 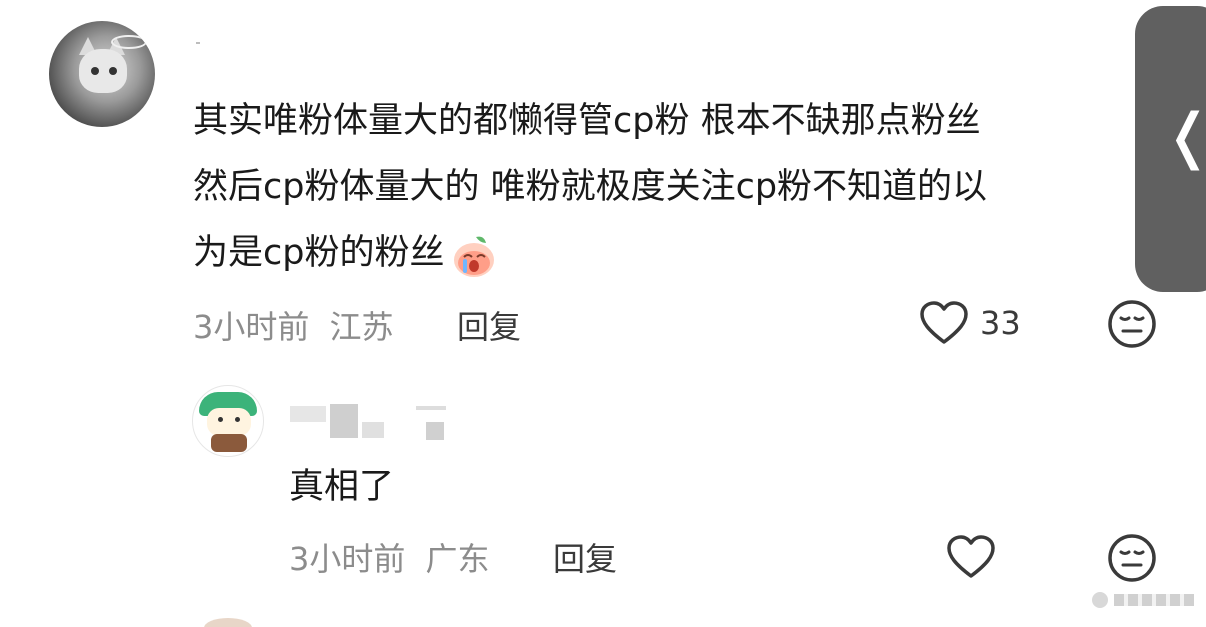 What do you see at coordinates (370, 421) in the screenshot?
I see `username-redacted` at bounding box center [370, 421].